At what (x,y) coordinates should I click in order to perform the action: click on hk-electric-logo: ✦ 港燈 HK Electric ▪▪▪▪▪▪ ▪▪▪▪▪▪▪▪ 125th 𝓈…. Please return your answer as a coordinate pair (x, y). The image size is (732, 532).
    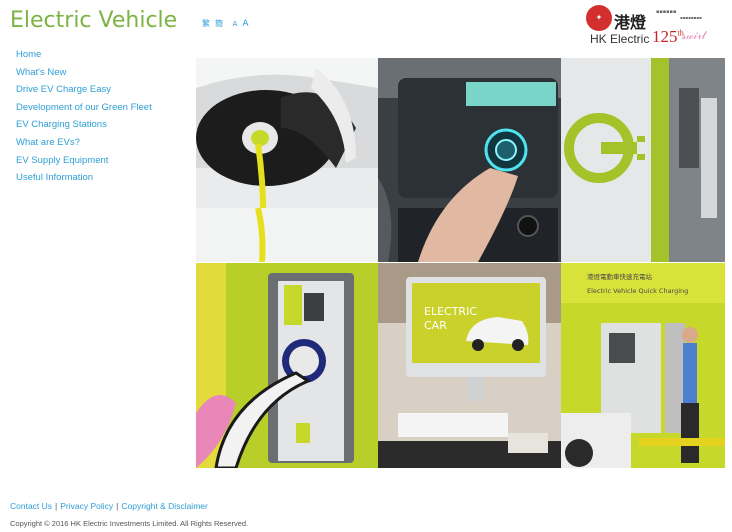
    Looking at the image, I should click on (656, 27).